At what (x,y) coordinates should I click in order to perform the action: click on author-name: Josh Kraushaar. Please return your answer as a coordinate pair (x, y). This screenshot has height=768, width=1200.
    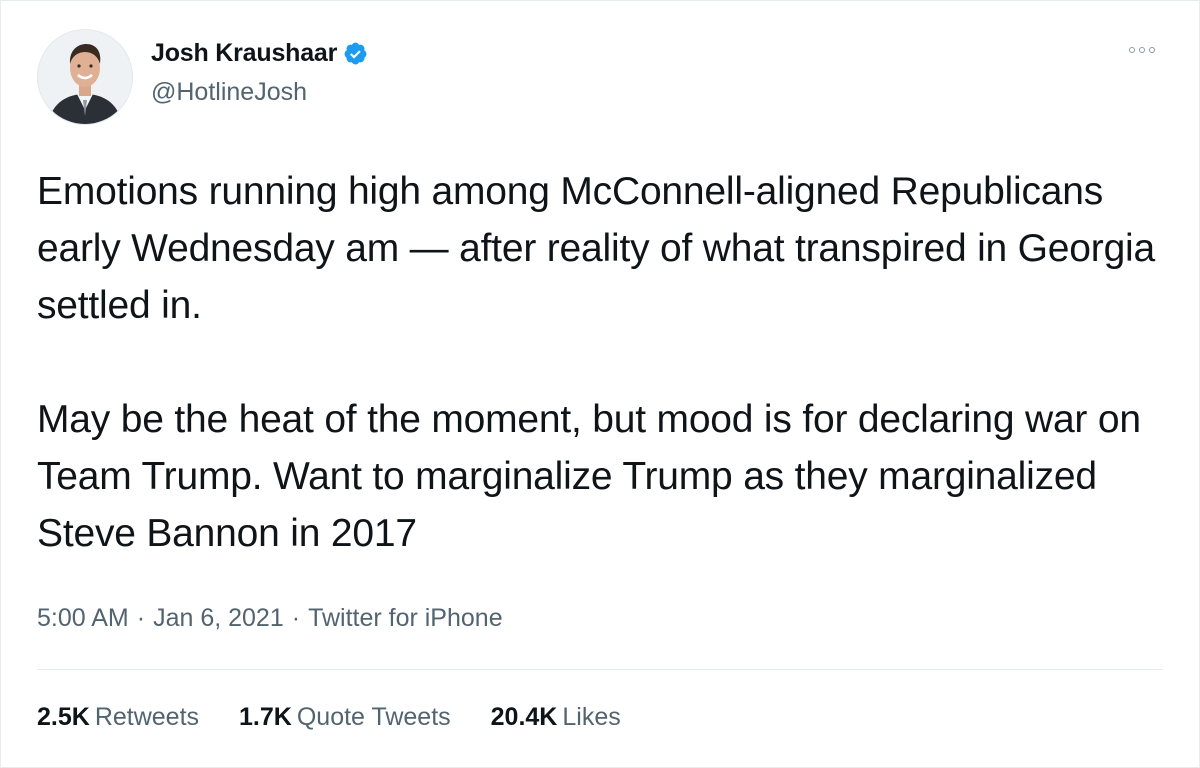
    Looking at the image, I should click on (244, 53).